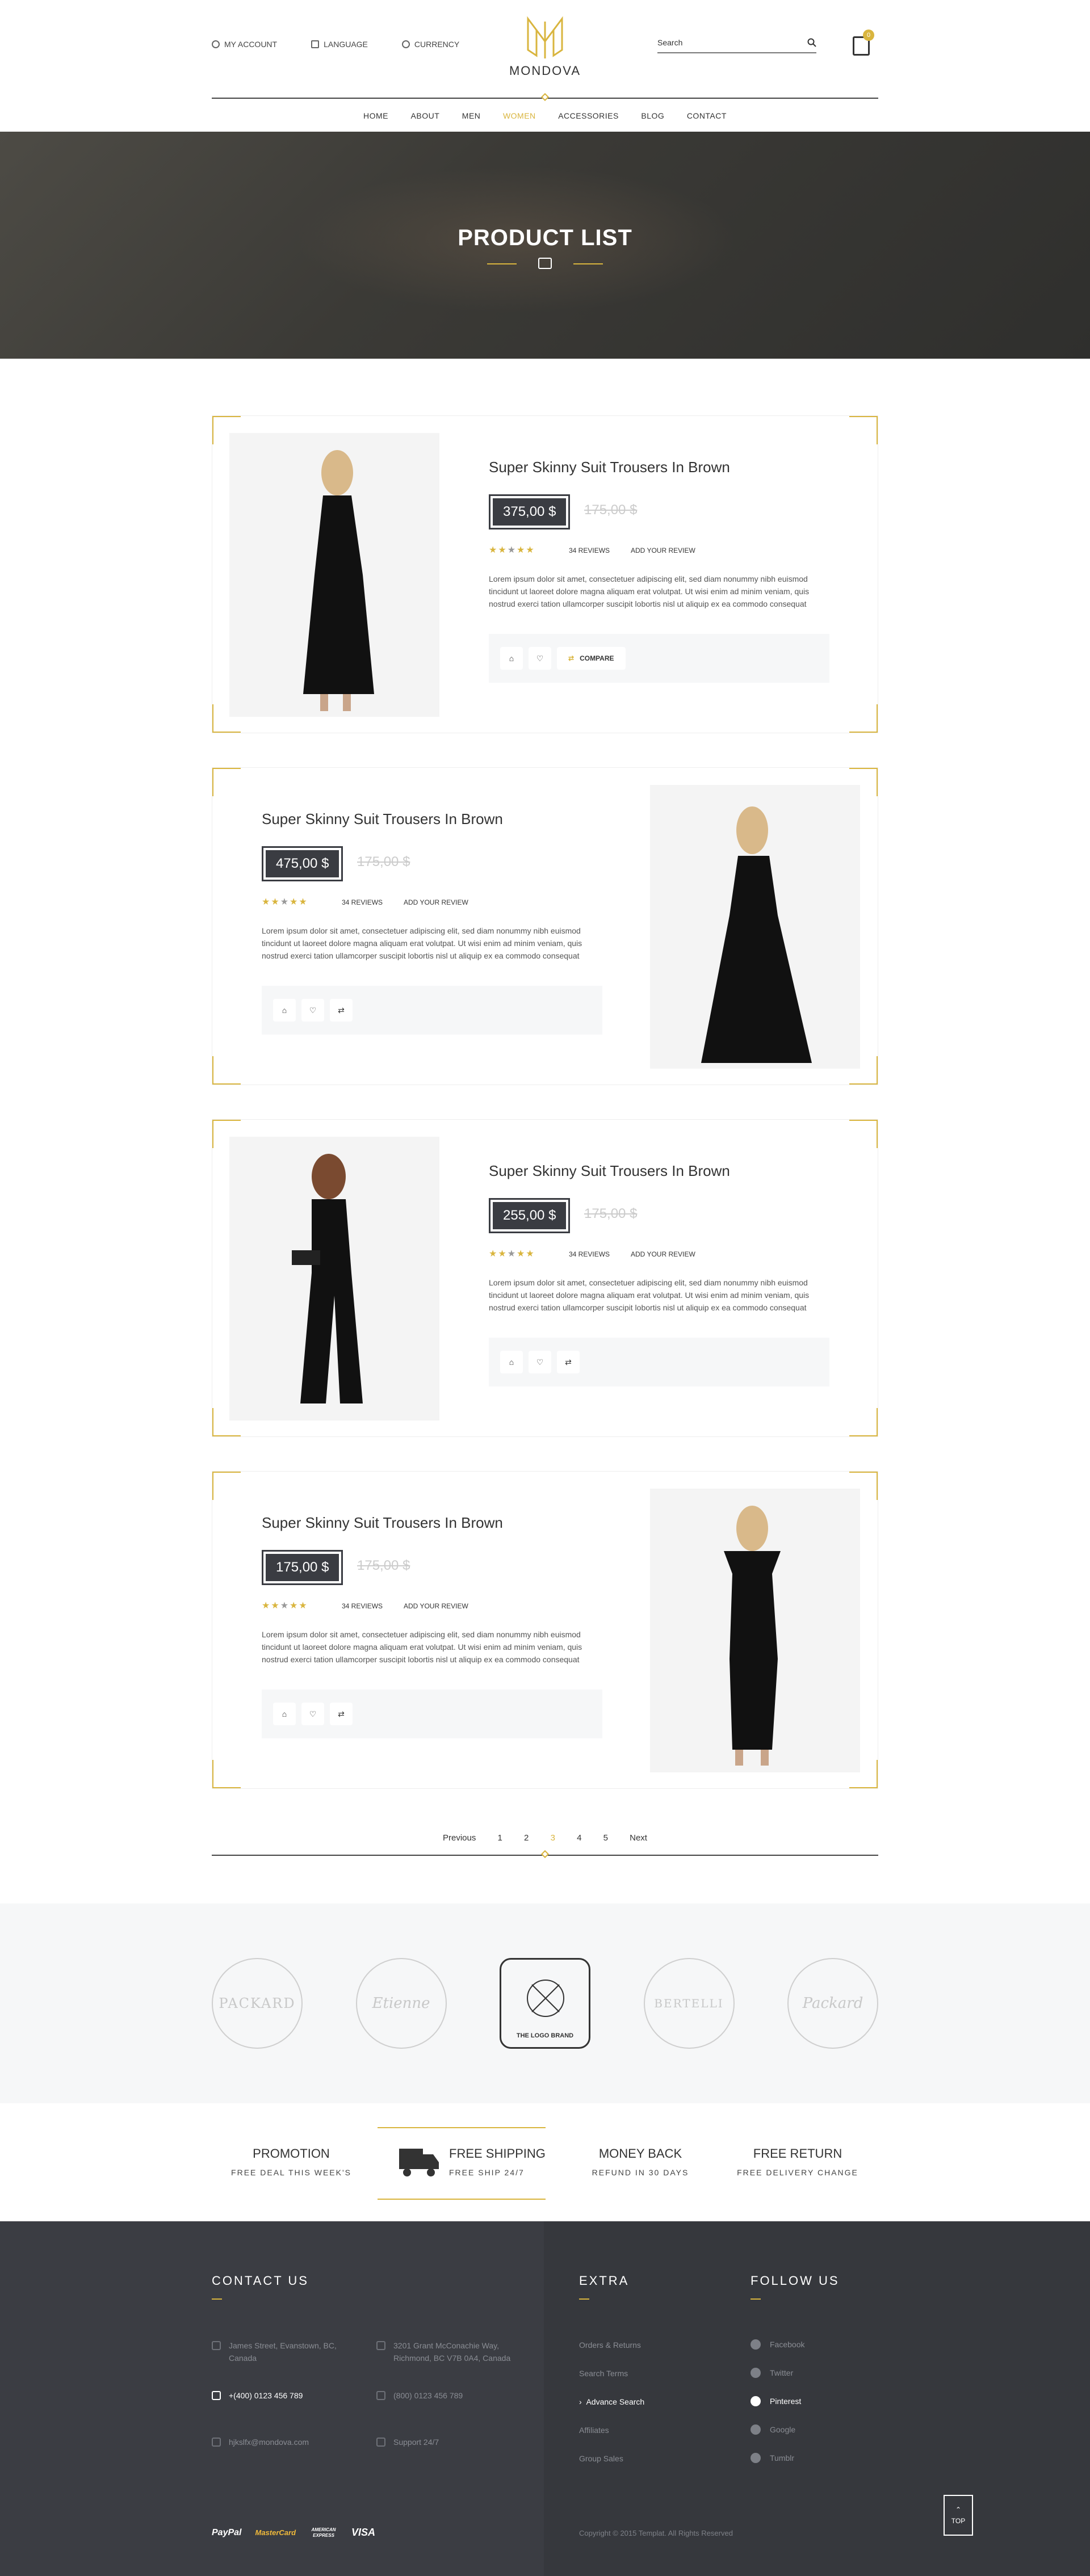  What do you see at coordinates (426, 115) in the screenshot?
I see `nav-about: ABOUT` at bounding box center [426, 115].